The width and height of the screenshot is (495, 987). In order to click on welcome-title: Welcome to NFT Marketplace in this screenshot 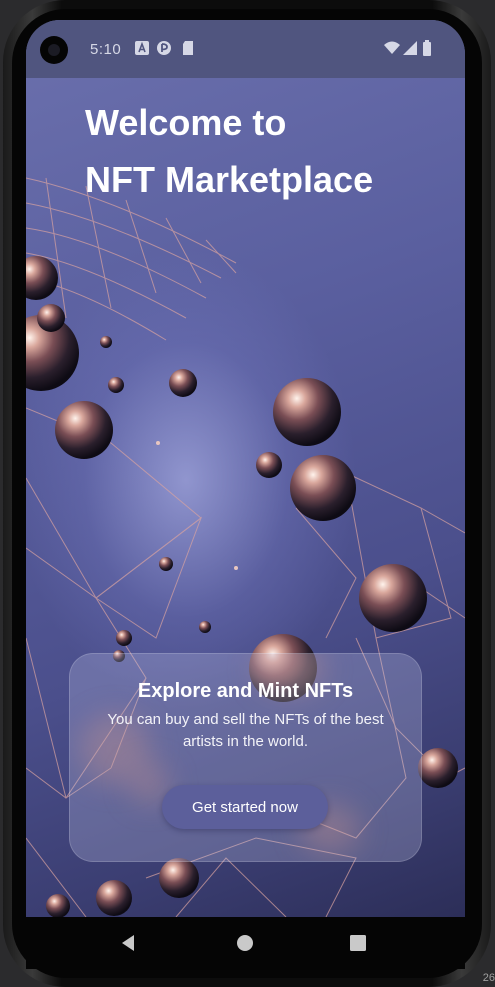, I will do `click(229, 151)`.